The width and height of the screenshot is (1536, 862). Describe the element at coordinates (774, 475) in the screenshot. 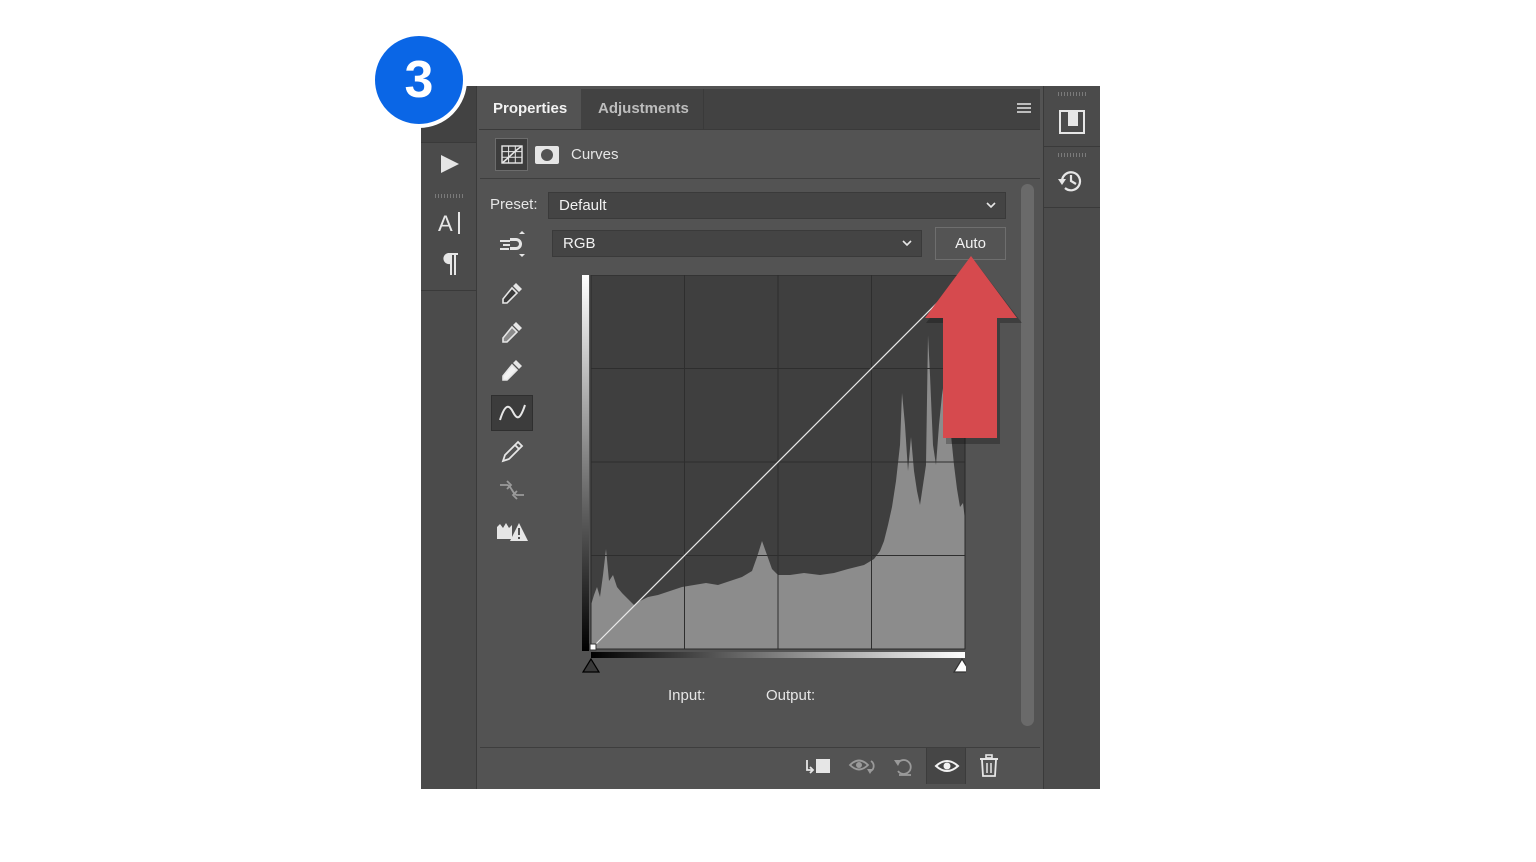

I see `curves-graph` at that location.